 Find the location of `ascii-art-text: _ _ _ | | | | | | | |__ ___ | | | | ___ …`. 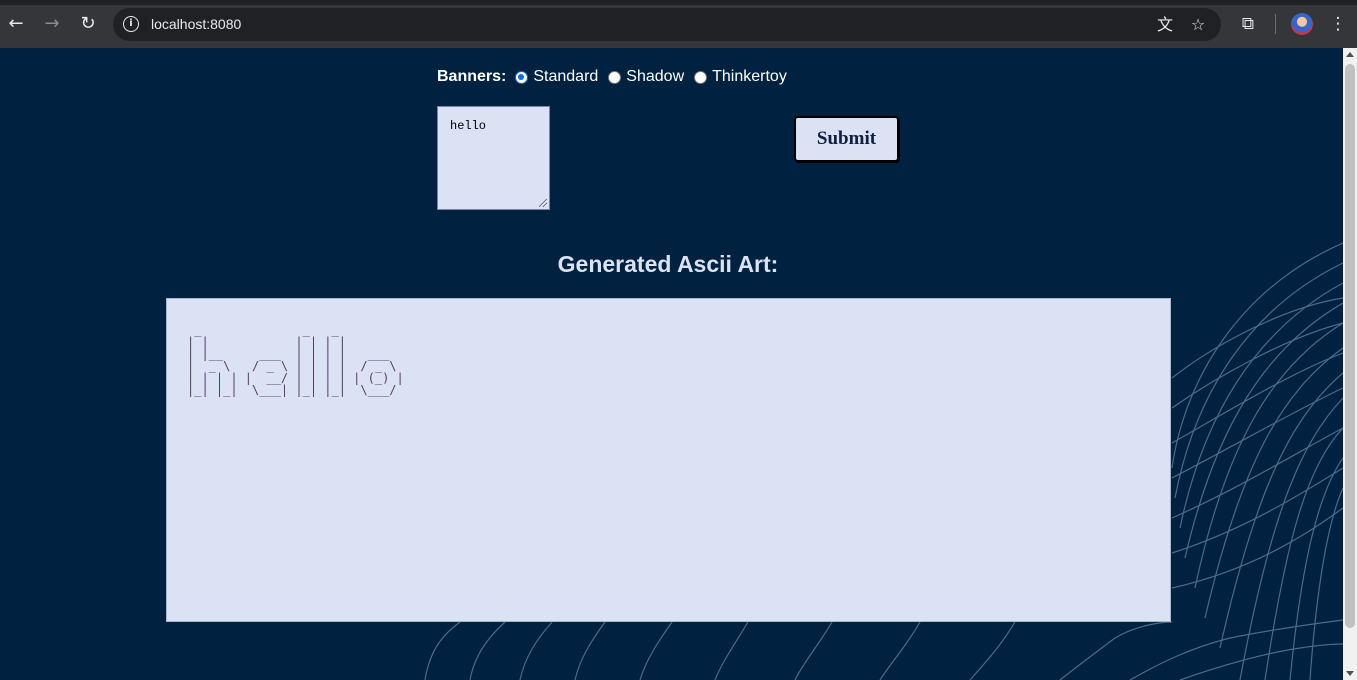

ascii-art-text: _ _ _ | | | | | | | |__ ___ | | | | ___ … is located at coordinates (295, 360).